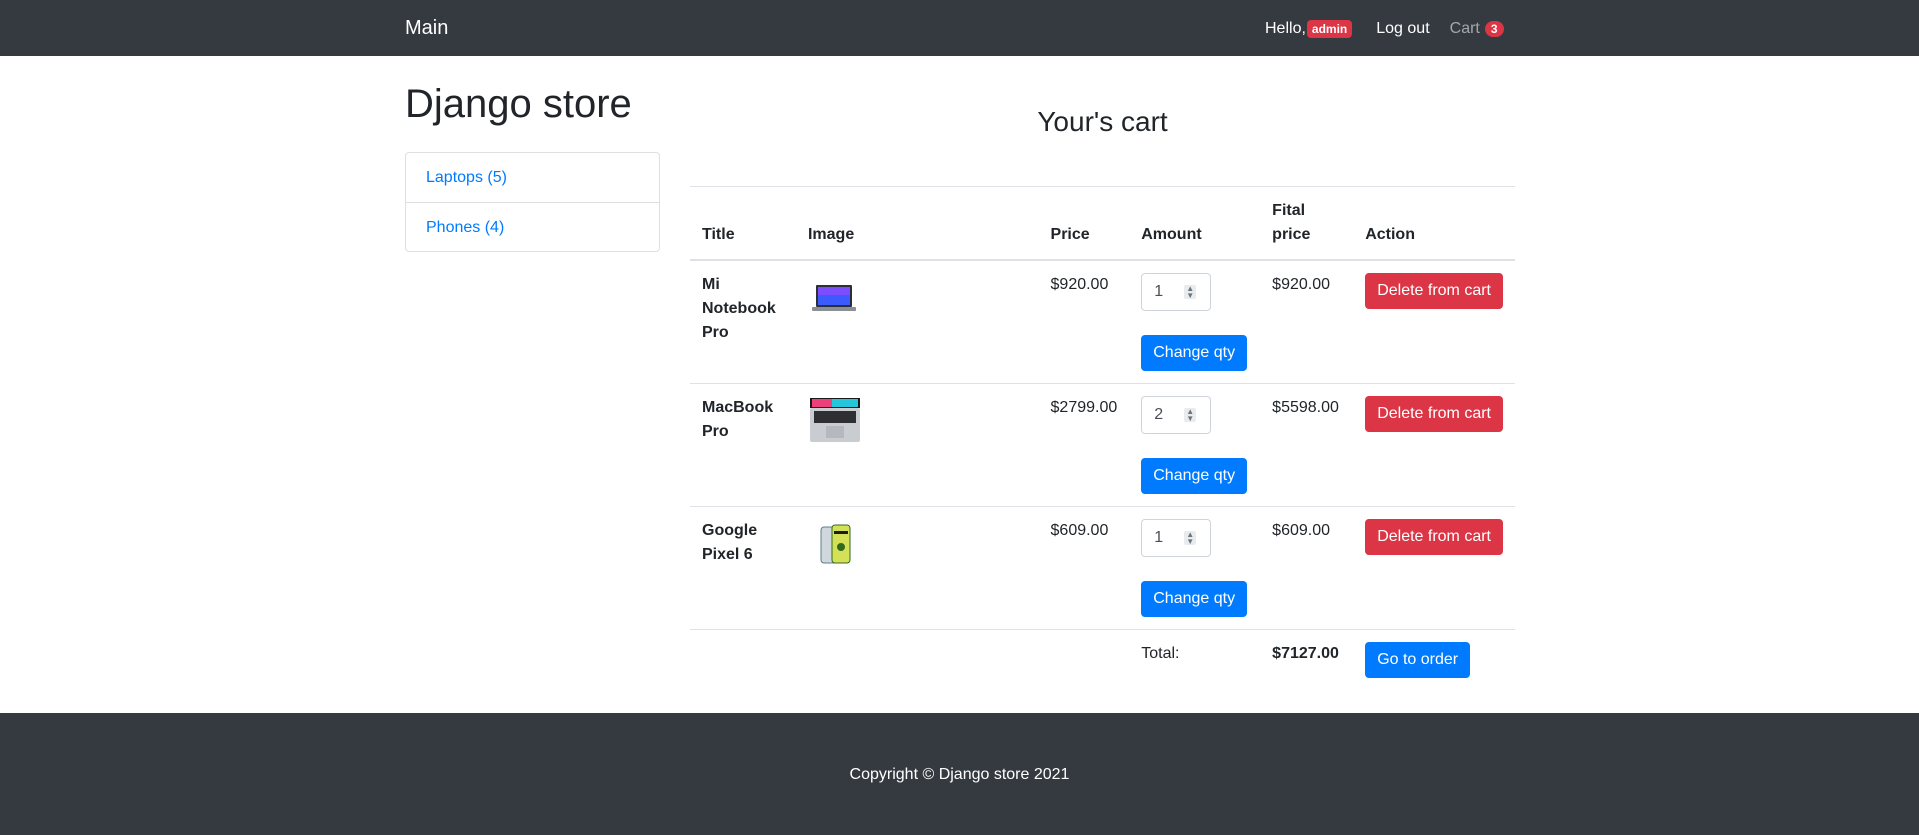 The width and height of the screenshot is (1919, 835). What do you see at coordinates (1307, 568) in the screenshot?
I see `item-final-price: $609.00` at bounding box center [1307, 568].